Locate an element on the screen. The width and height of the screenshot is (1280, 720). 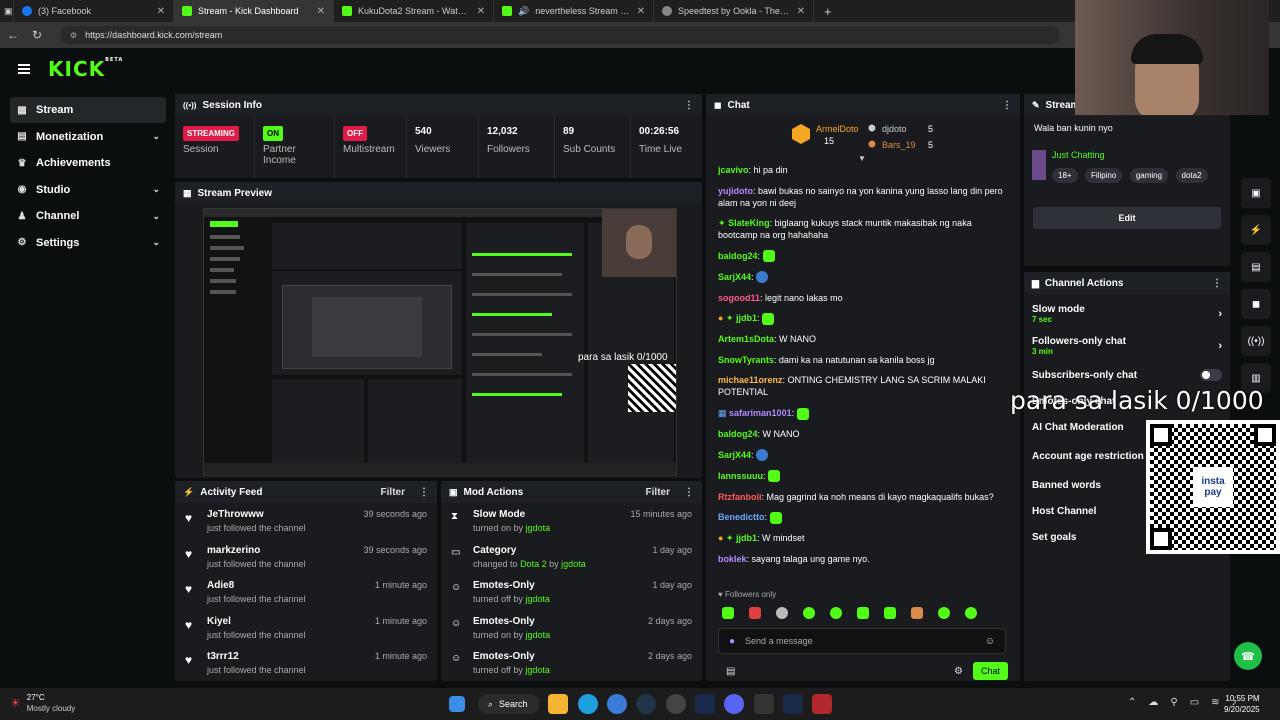
leader-name: Bars_19 is located at coordinates (899, 145).